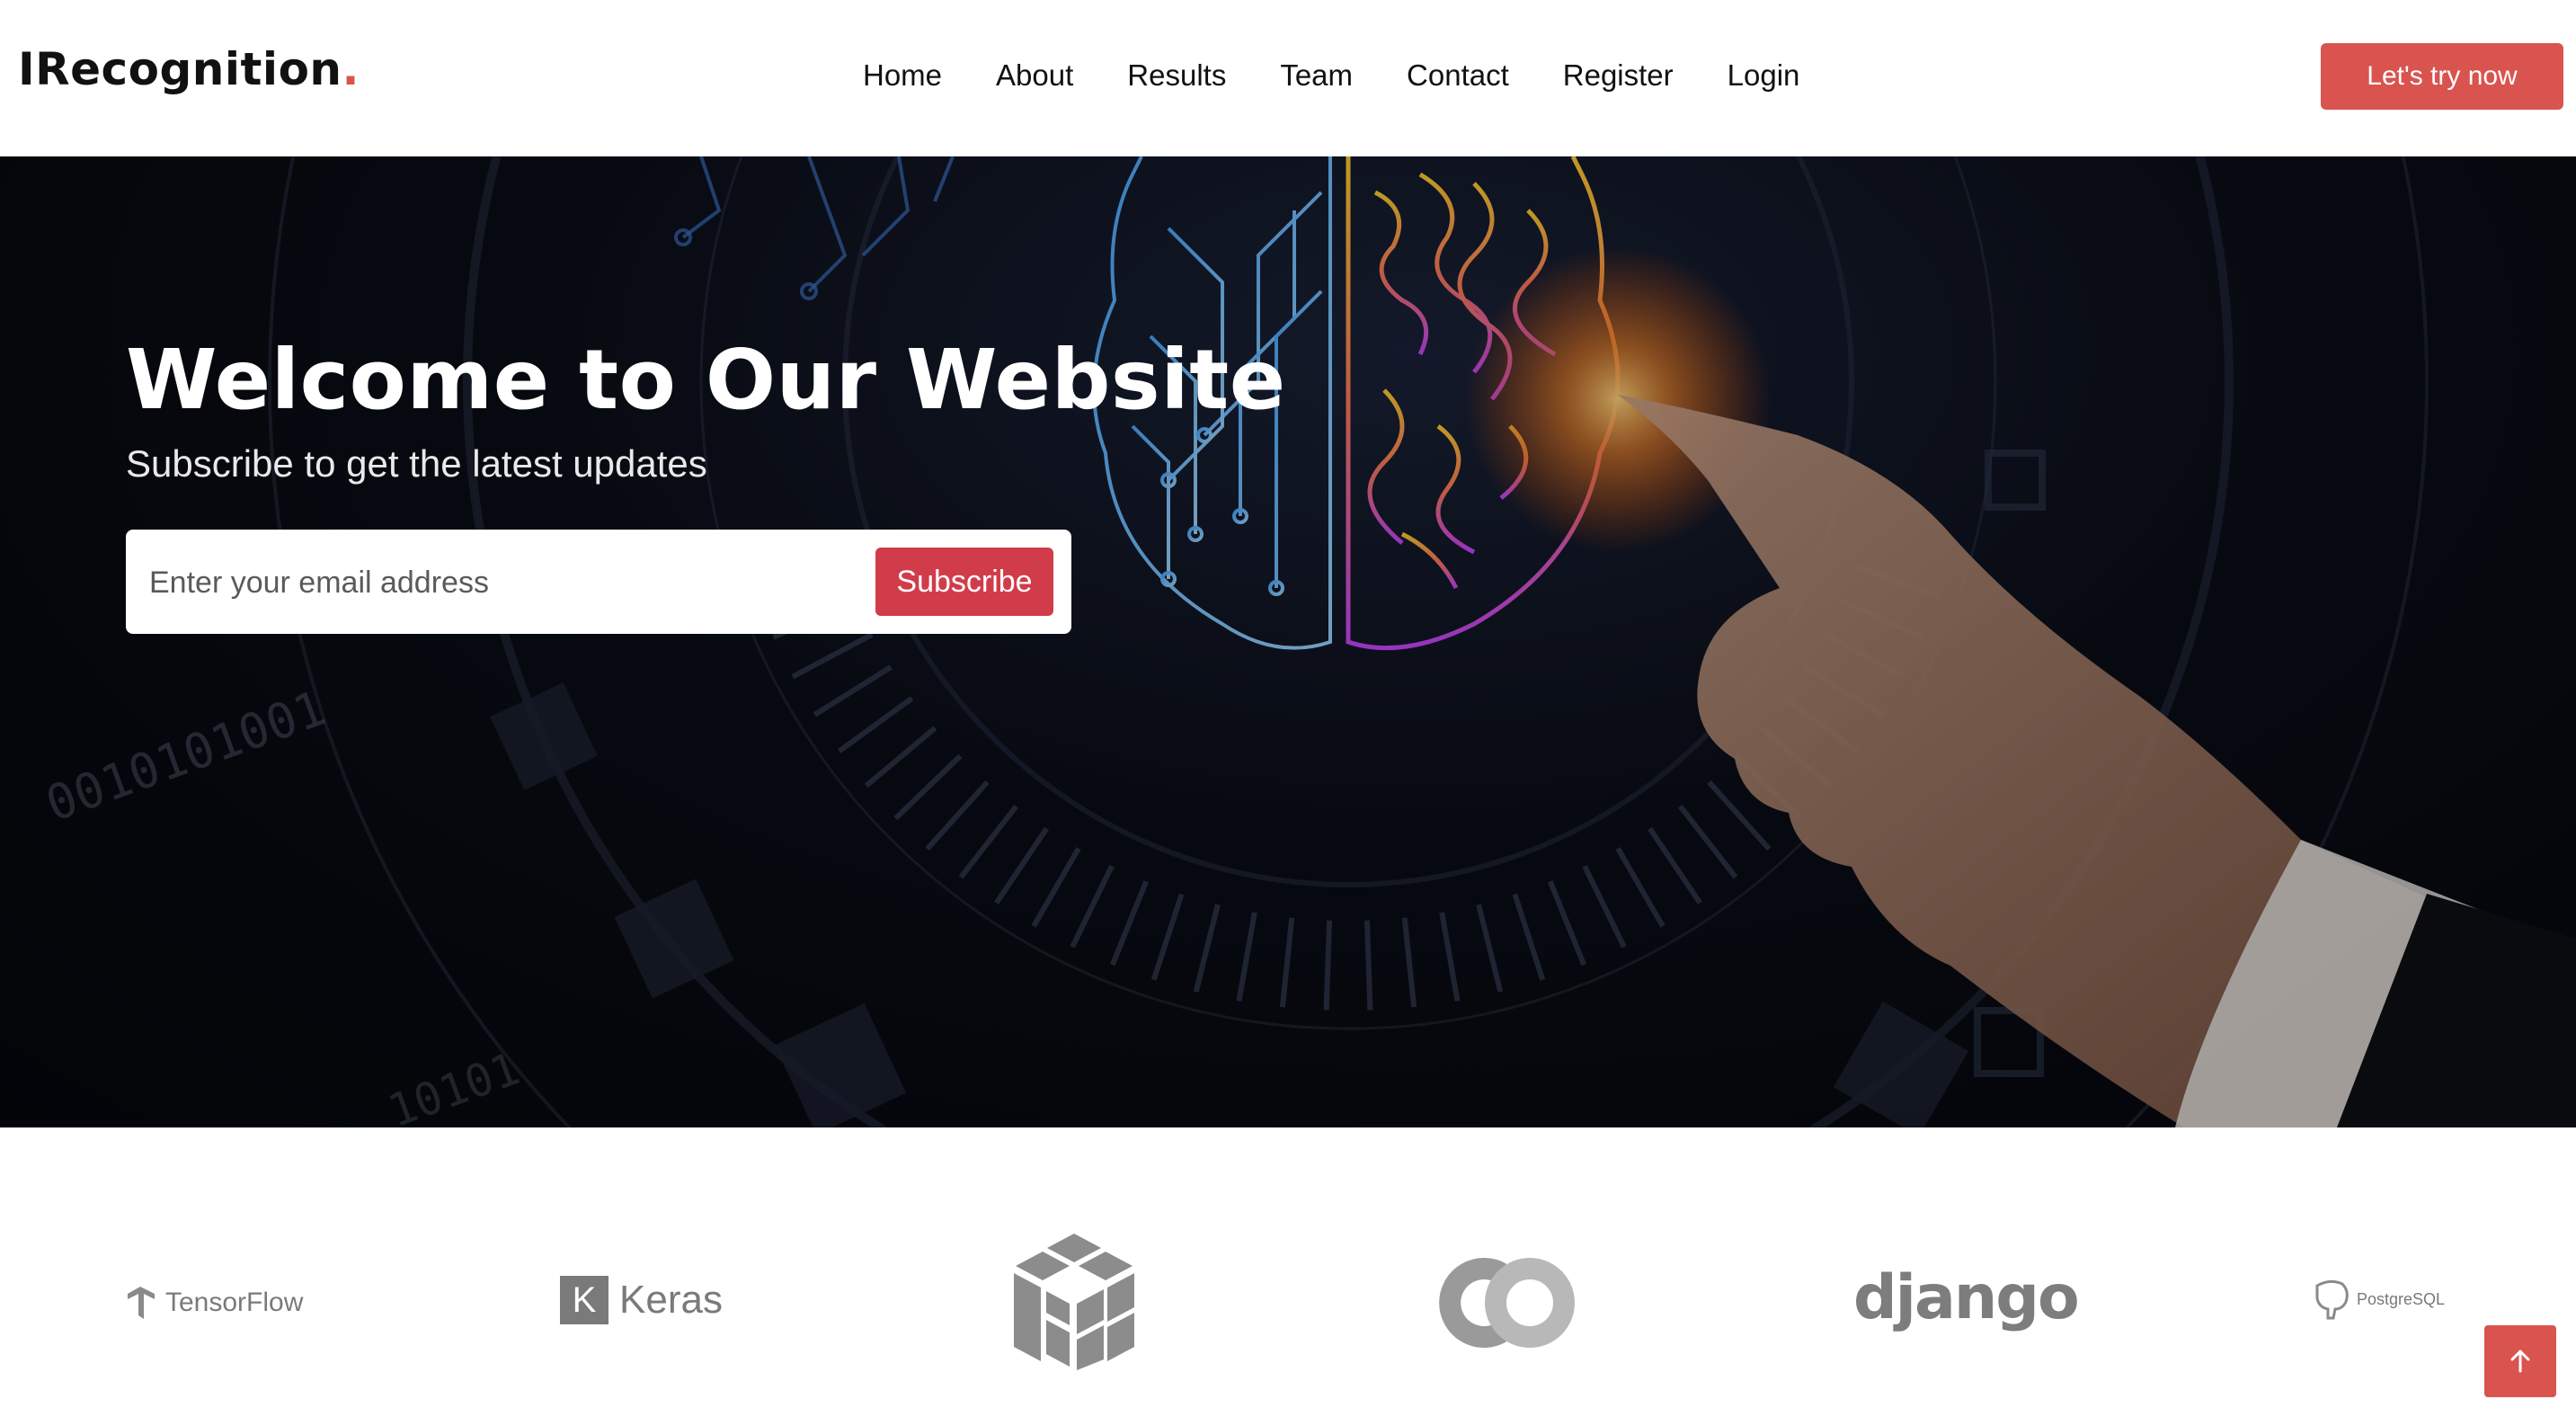  What do you see at coordinates (416, 463) in the screenshot?
I see `hero-subtitle: Subscribe to get the latest updates` at bounding box center [416, 463].